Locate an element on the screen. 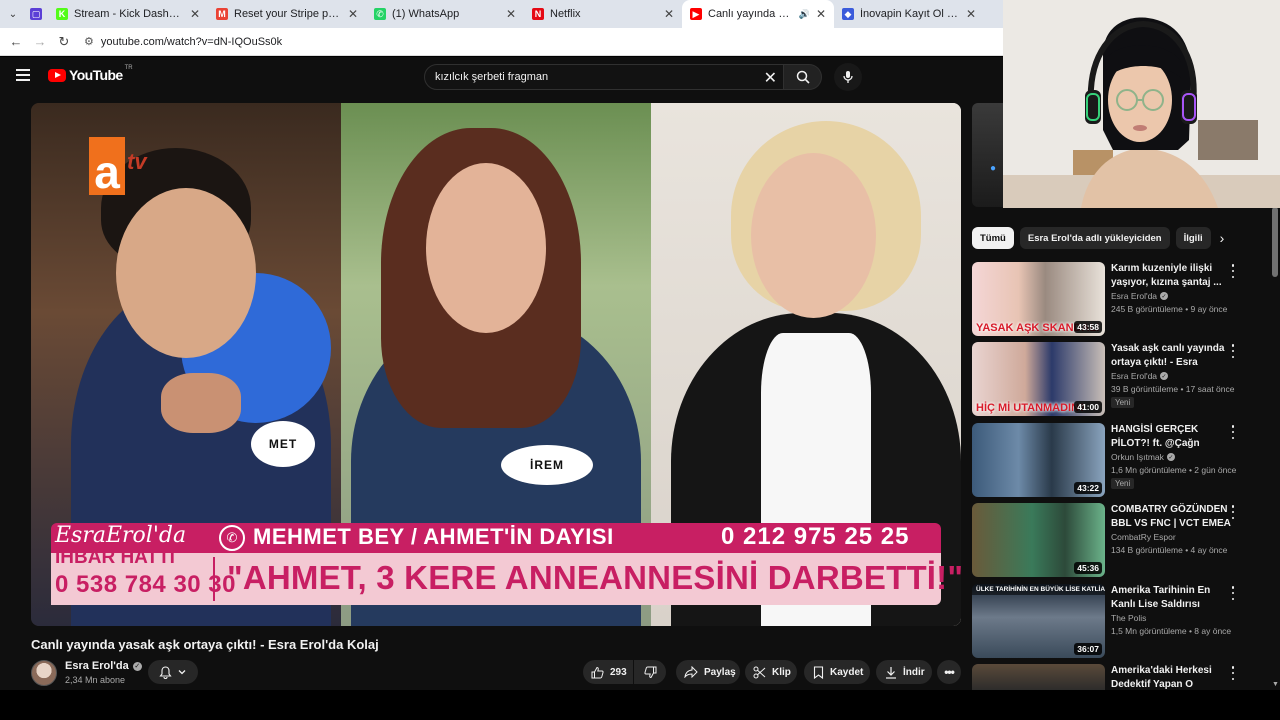 This screenshot has height=720, width=1280. scroll-down-arrow-icon: ▼ is located at coordinates (1275, 684).